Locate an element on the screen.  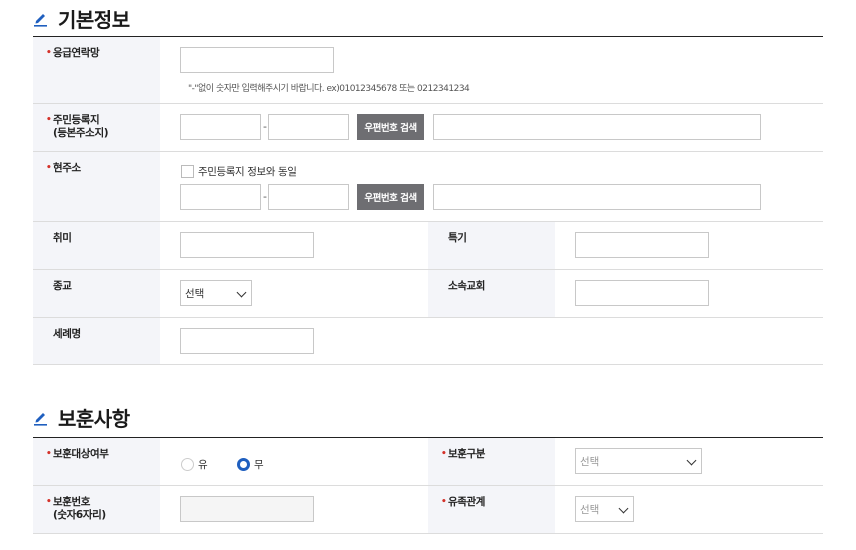
reg-address-input is located at coordinates (597, 127).